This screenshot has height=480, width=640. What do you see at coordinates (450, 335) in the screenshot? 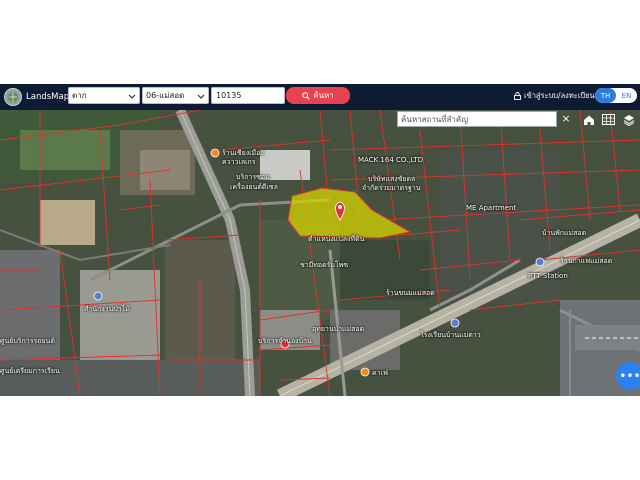
I see `poi-label: โรงเรียนบ้านแม่ตาว` at bounding box center [450, 335].